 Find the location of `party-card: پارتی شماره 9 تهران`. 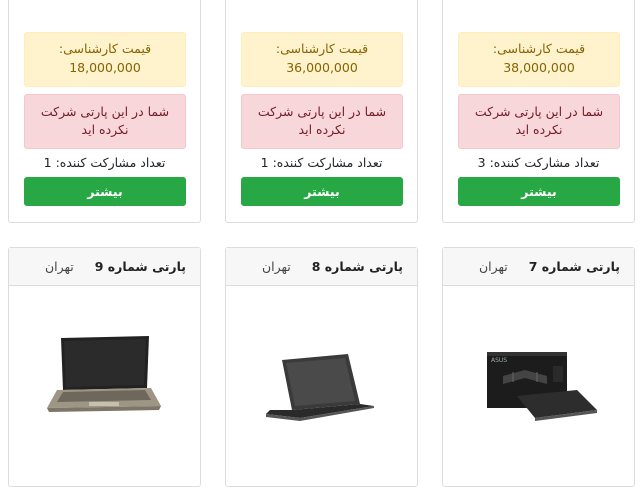

party-card: پارتی شماره 9 تهران is located at coordinates (104, 367).